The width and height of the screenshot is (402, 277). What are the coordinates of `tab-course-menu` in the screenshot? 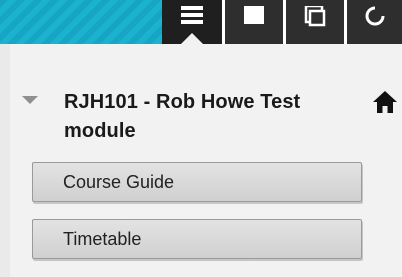 It's located at (192, 22).